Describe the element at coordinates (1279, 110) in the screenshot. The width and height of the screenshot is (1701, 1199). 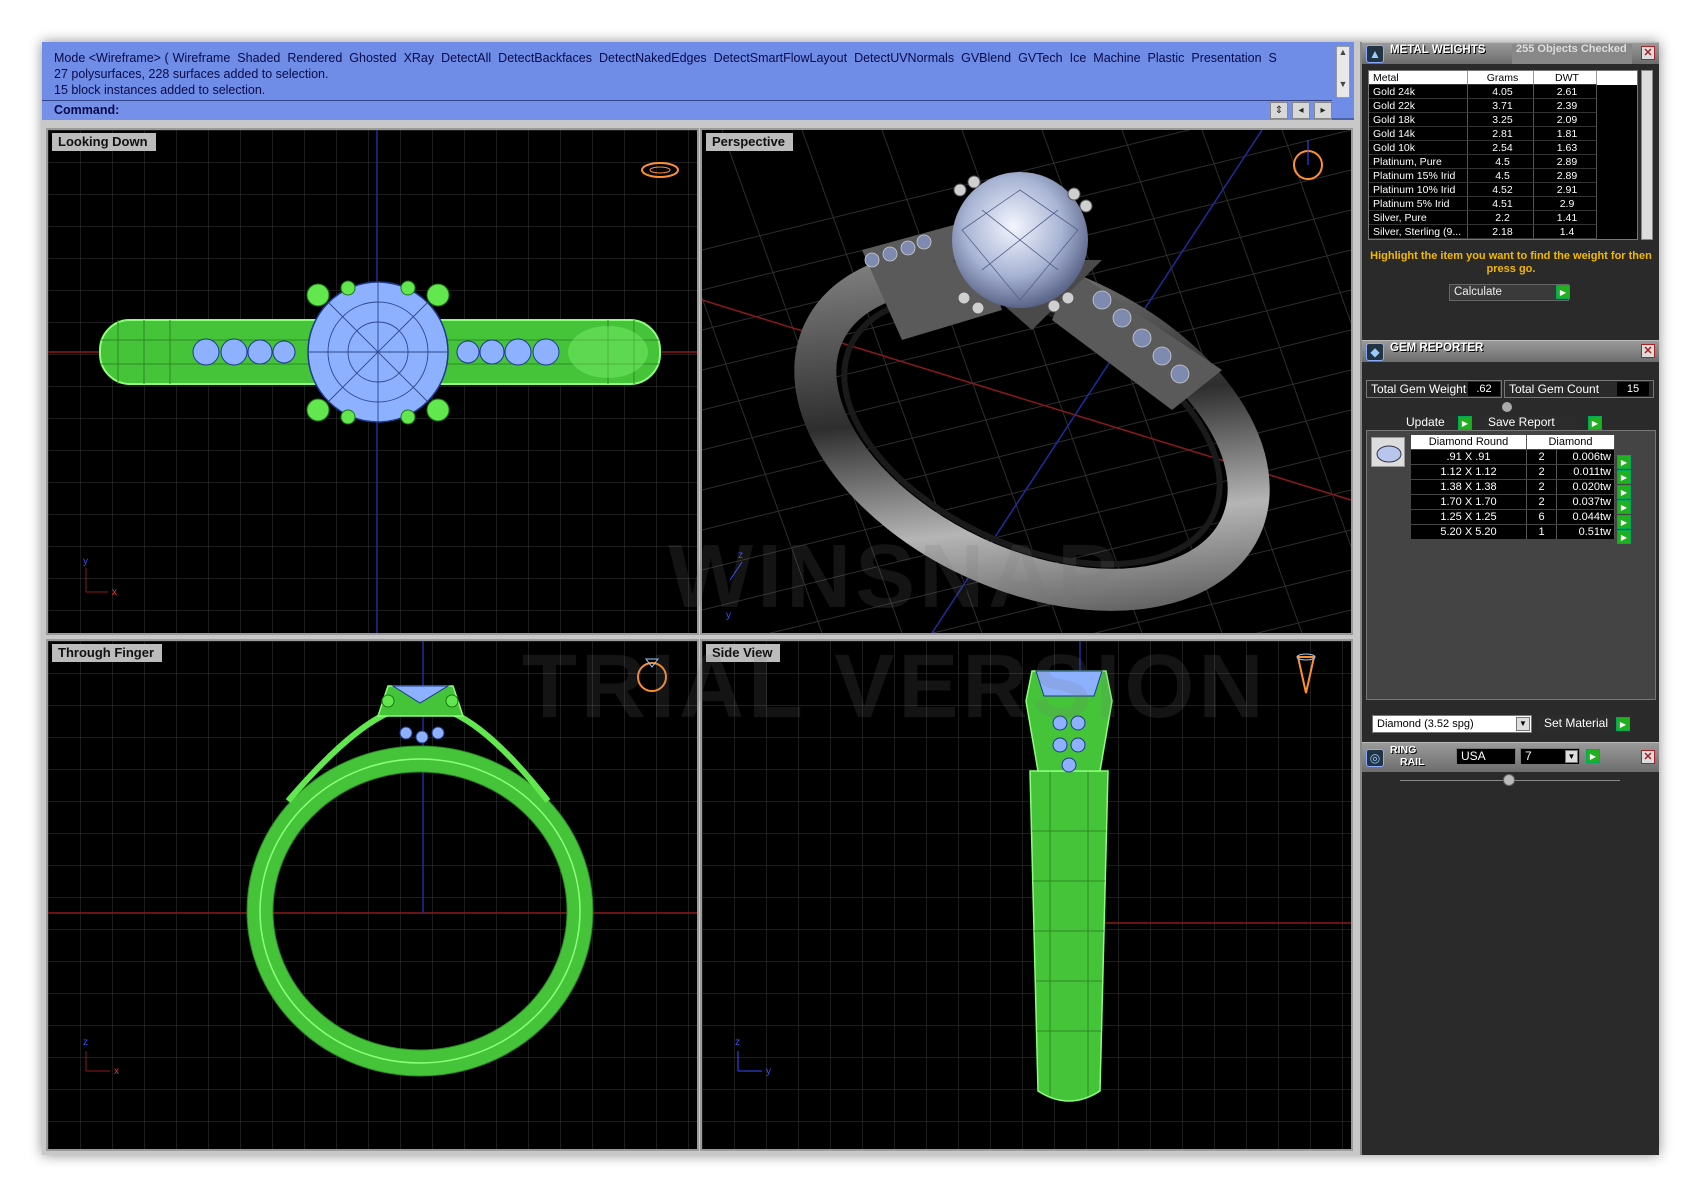
I see `spin-icon: ⇕` at that location.